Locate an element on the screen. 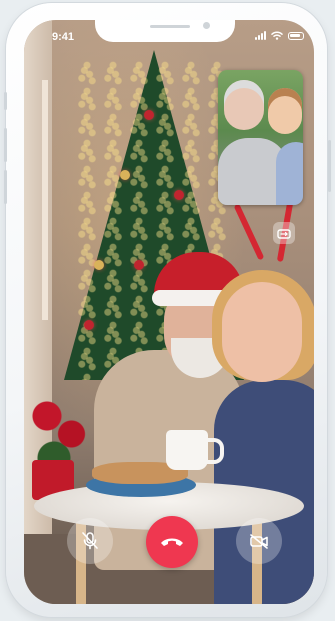  video-off-icon is located at coordinates (259, 541).